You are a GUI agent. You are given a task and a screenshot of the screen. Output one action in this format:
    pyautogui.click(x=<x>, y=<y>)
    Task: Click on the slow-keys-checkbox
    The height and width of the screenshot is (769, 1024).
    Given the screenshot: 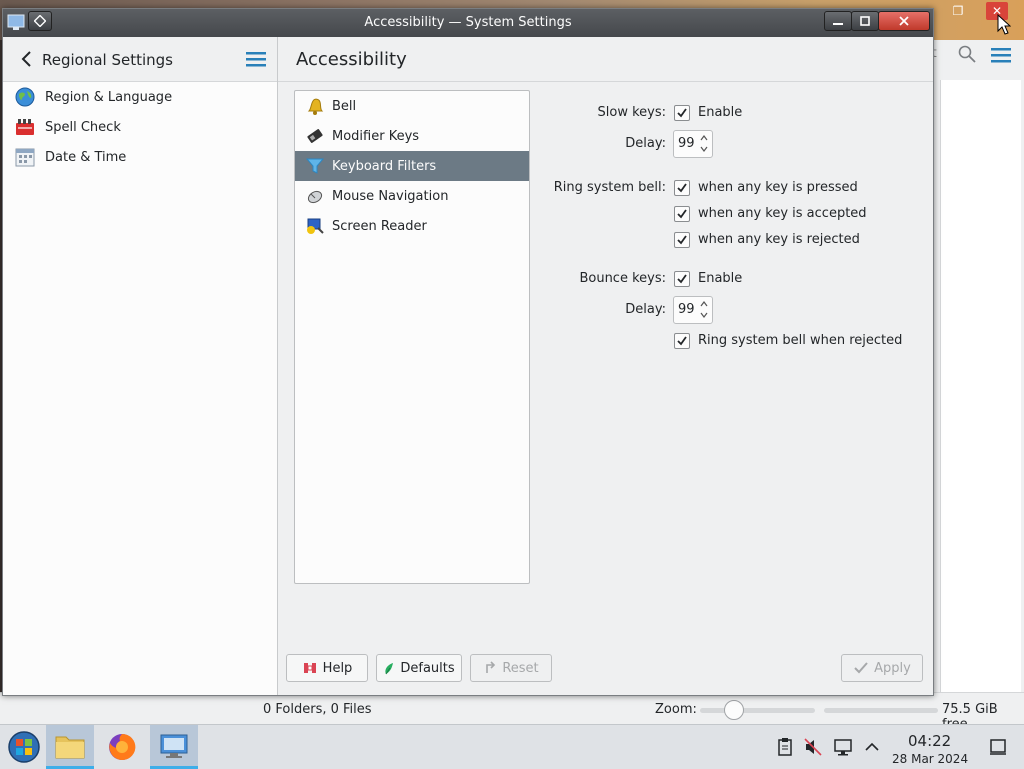 What is the action you would take?
    pyautogui.click(x=682, y=113)
    